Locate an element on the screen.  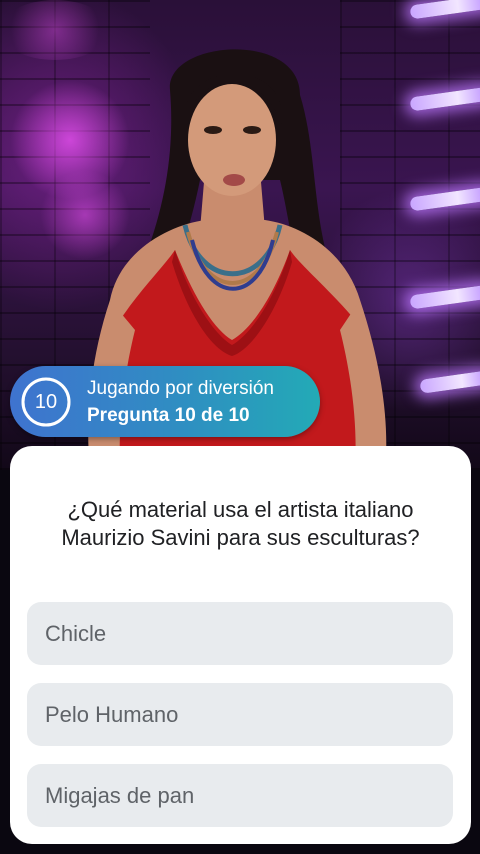
answer-option-pelo-humano: Pelo Humano is located at coordinates (240, 714).